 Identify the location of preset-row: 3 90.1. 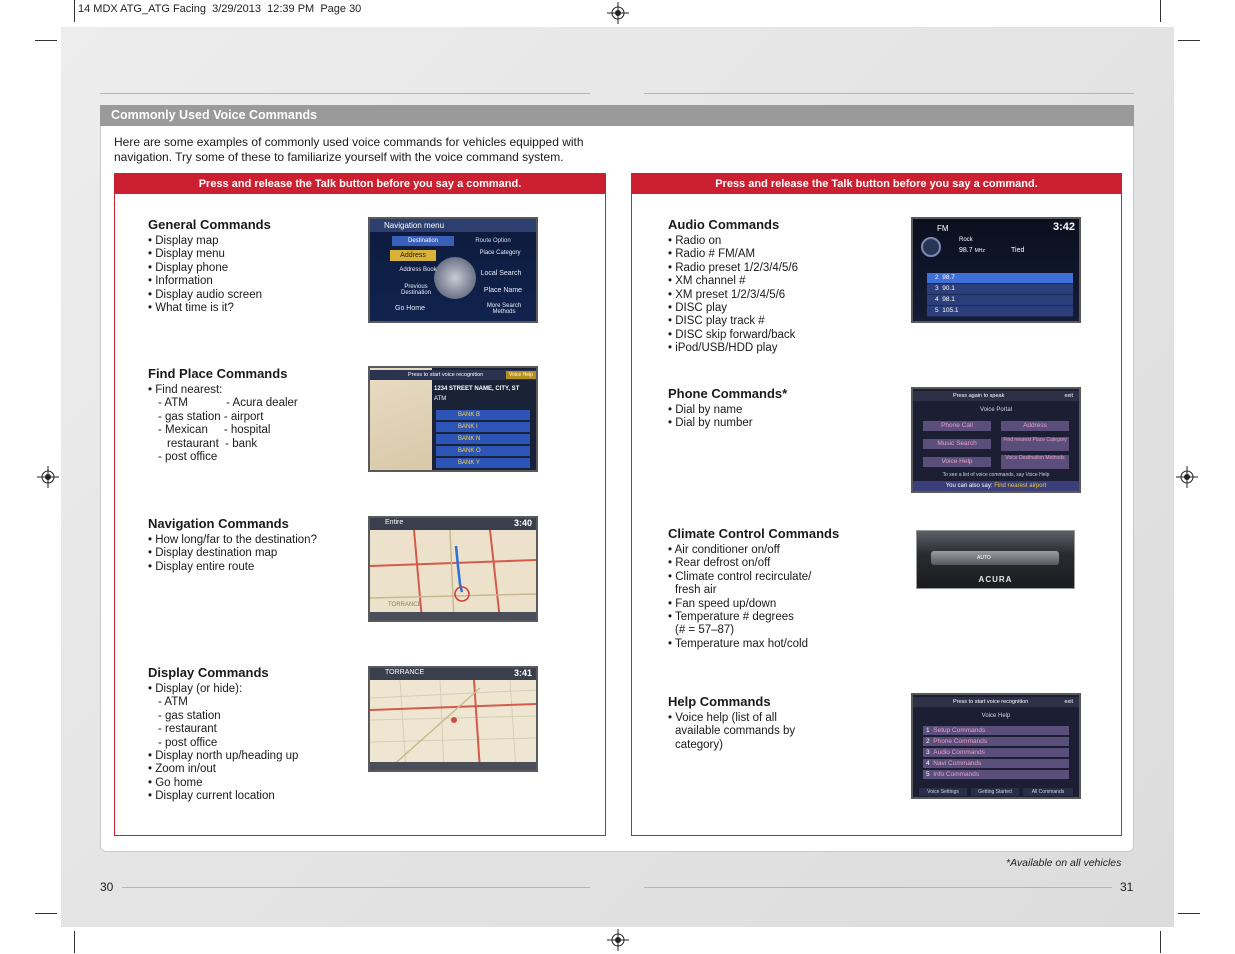
(1000, 289).